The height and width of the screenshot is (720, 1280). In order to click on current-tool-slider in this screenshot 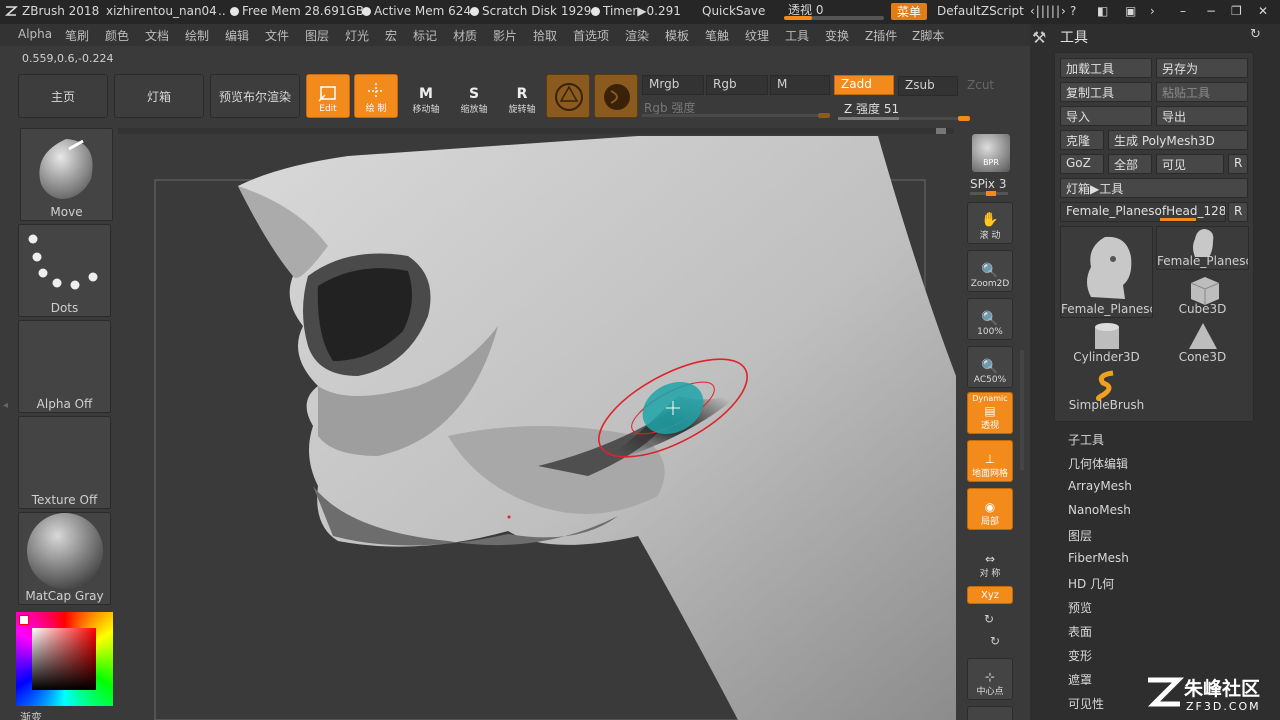, I will do `click(1178, 219)`.